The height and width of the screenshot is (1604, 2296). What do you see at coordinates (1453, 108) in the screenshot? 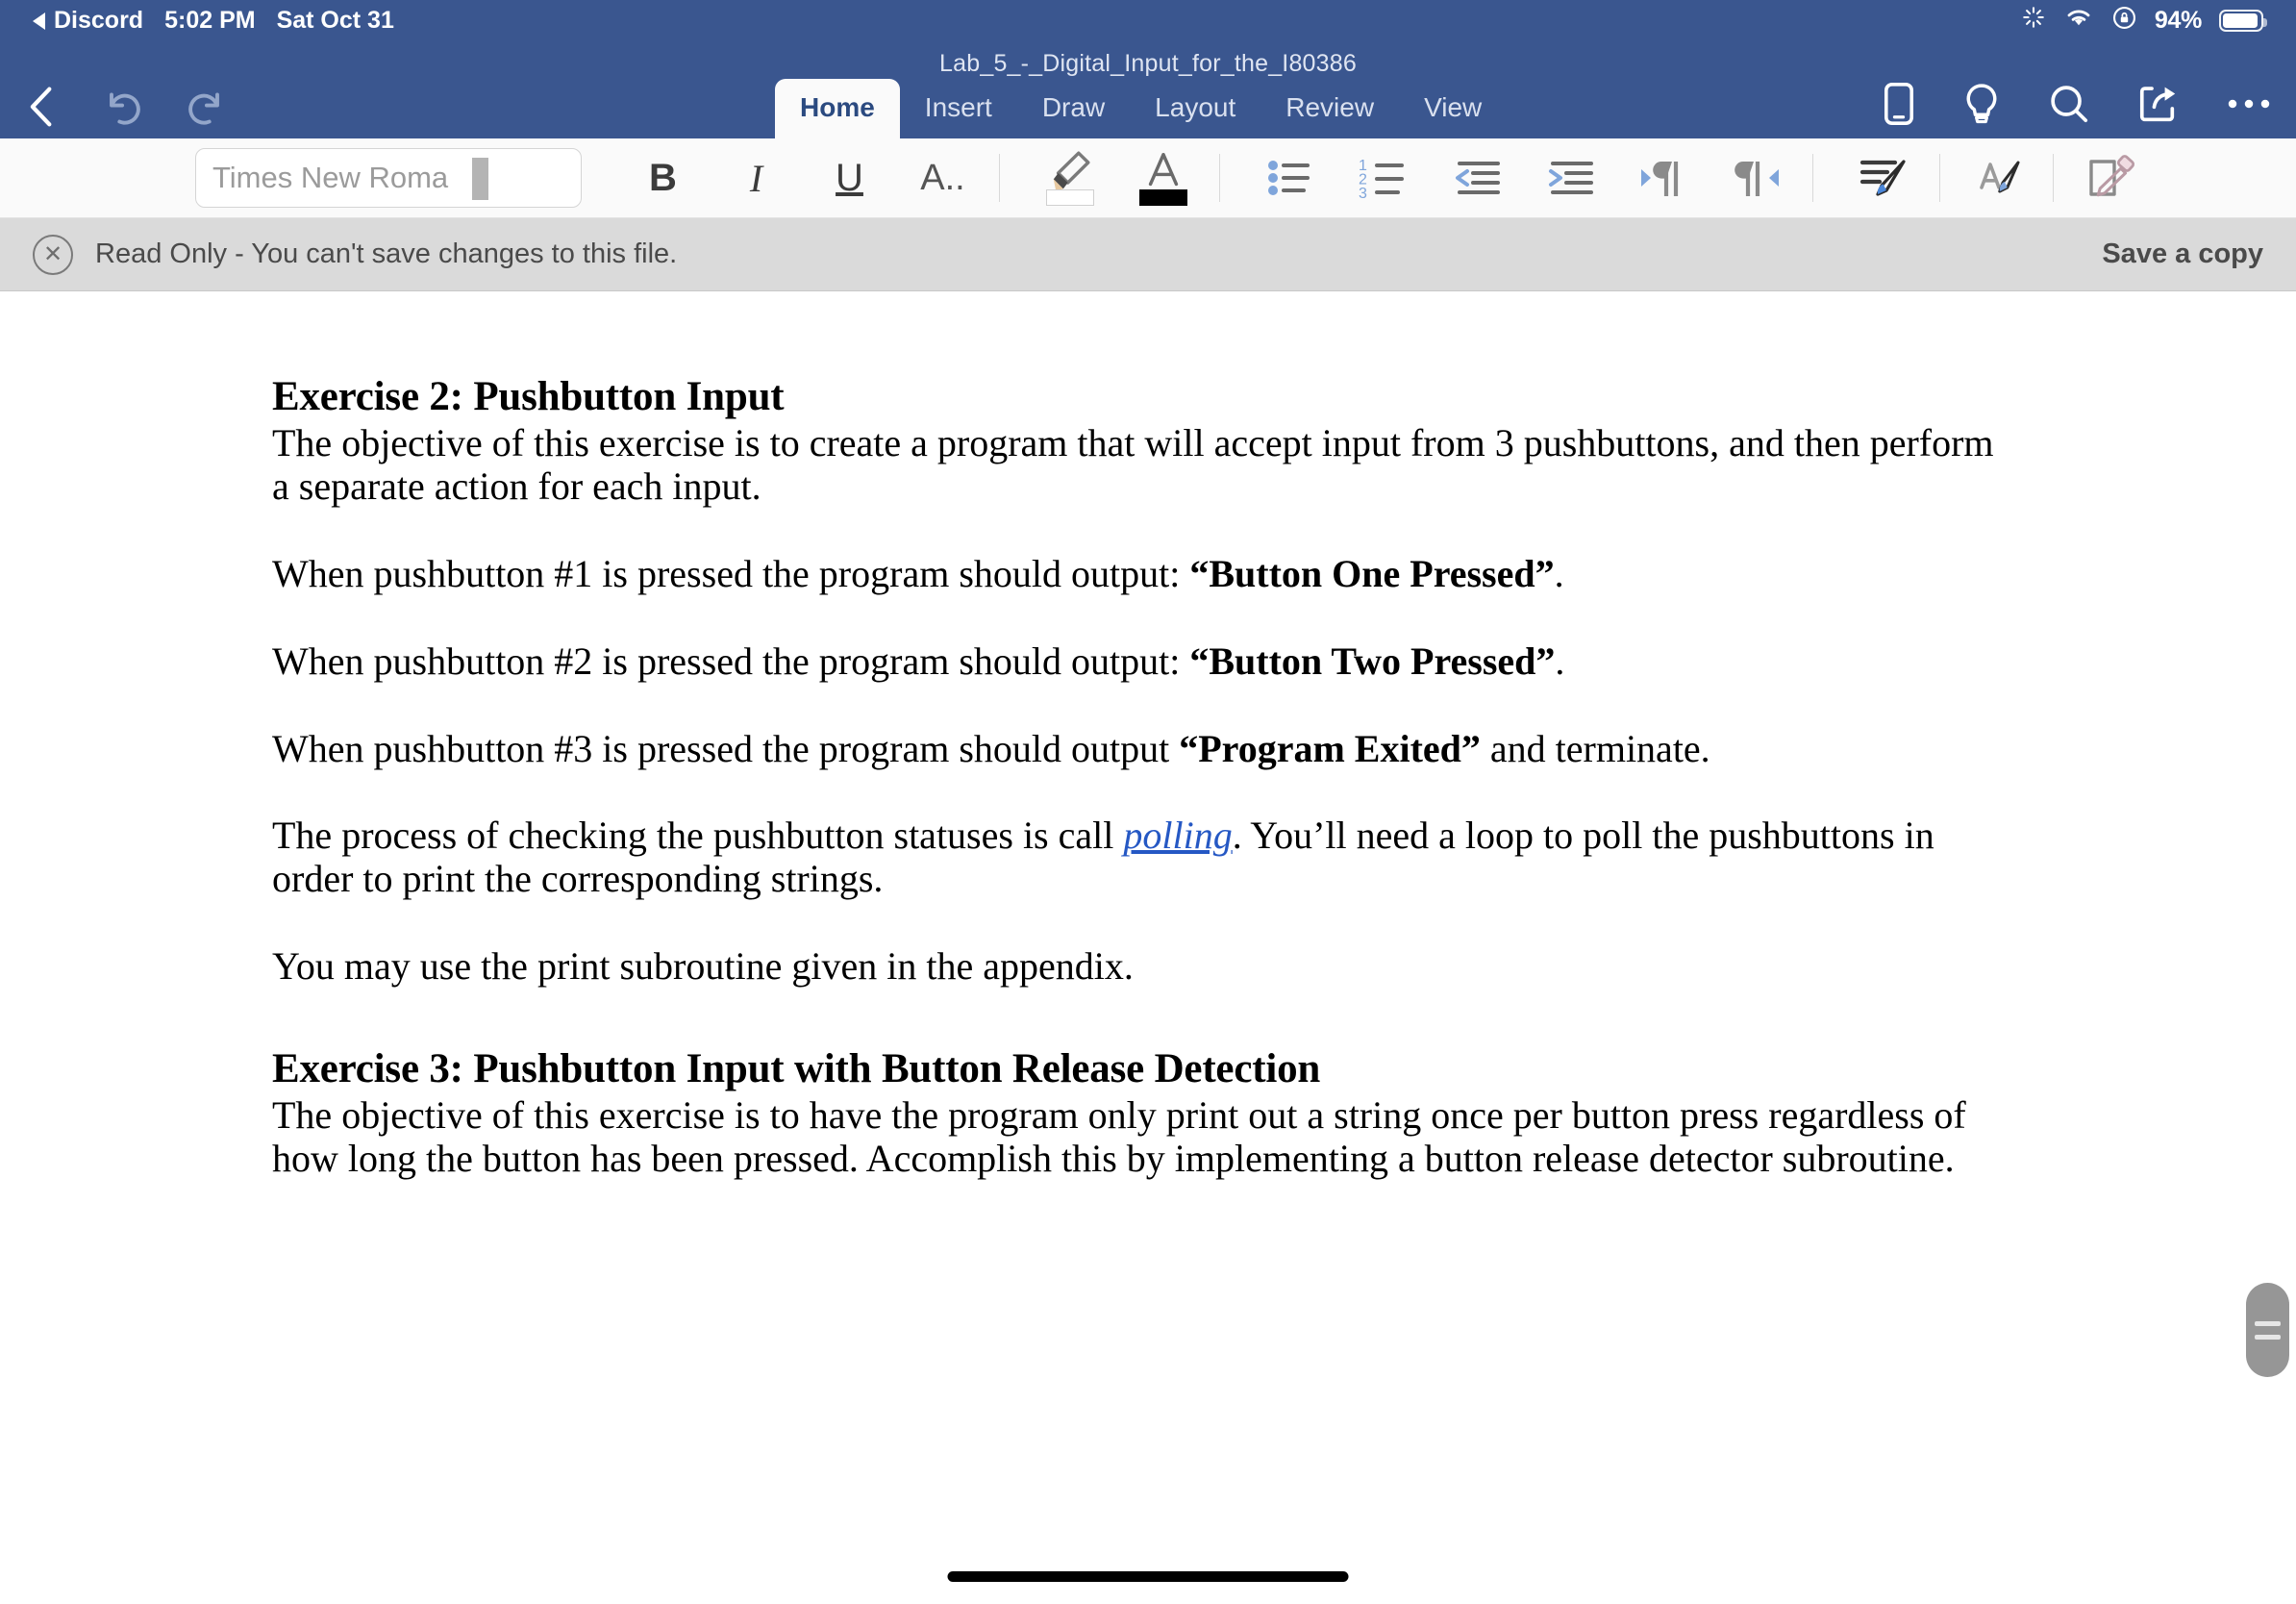
I see `tab-view: View` at bounding box center [1453, 108].